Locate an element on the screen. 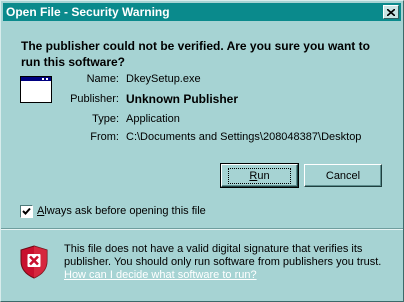 The width and height of the screenshot is (404, 302). shield-error-icon is located at coordinates (34, 262).